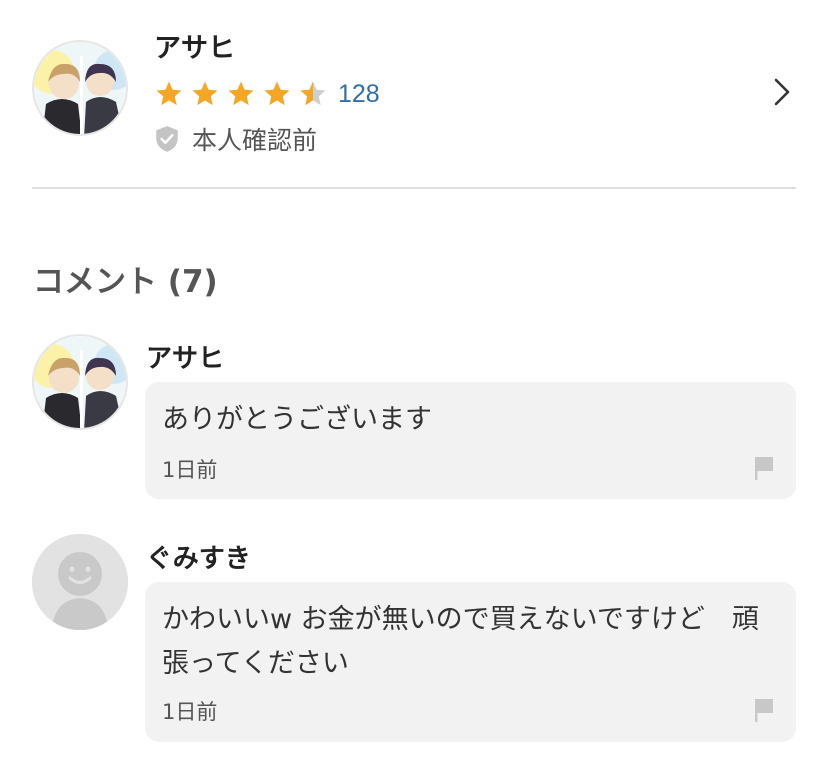 This screenshot has width=828, height=766. I want to click on rating-count: 128, so click(359, 94).